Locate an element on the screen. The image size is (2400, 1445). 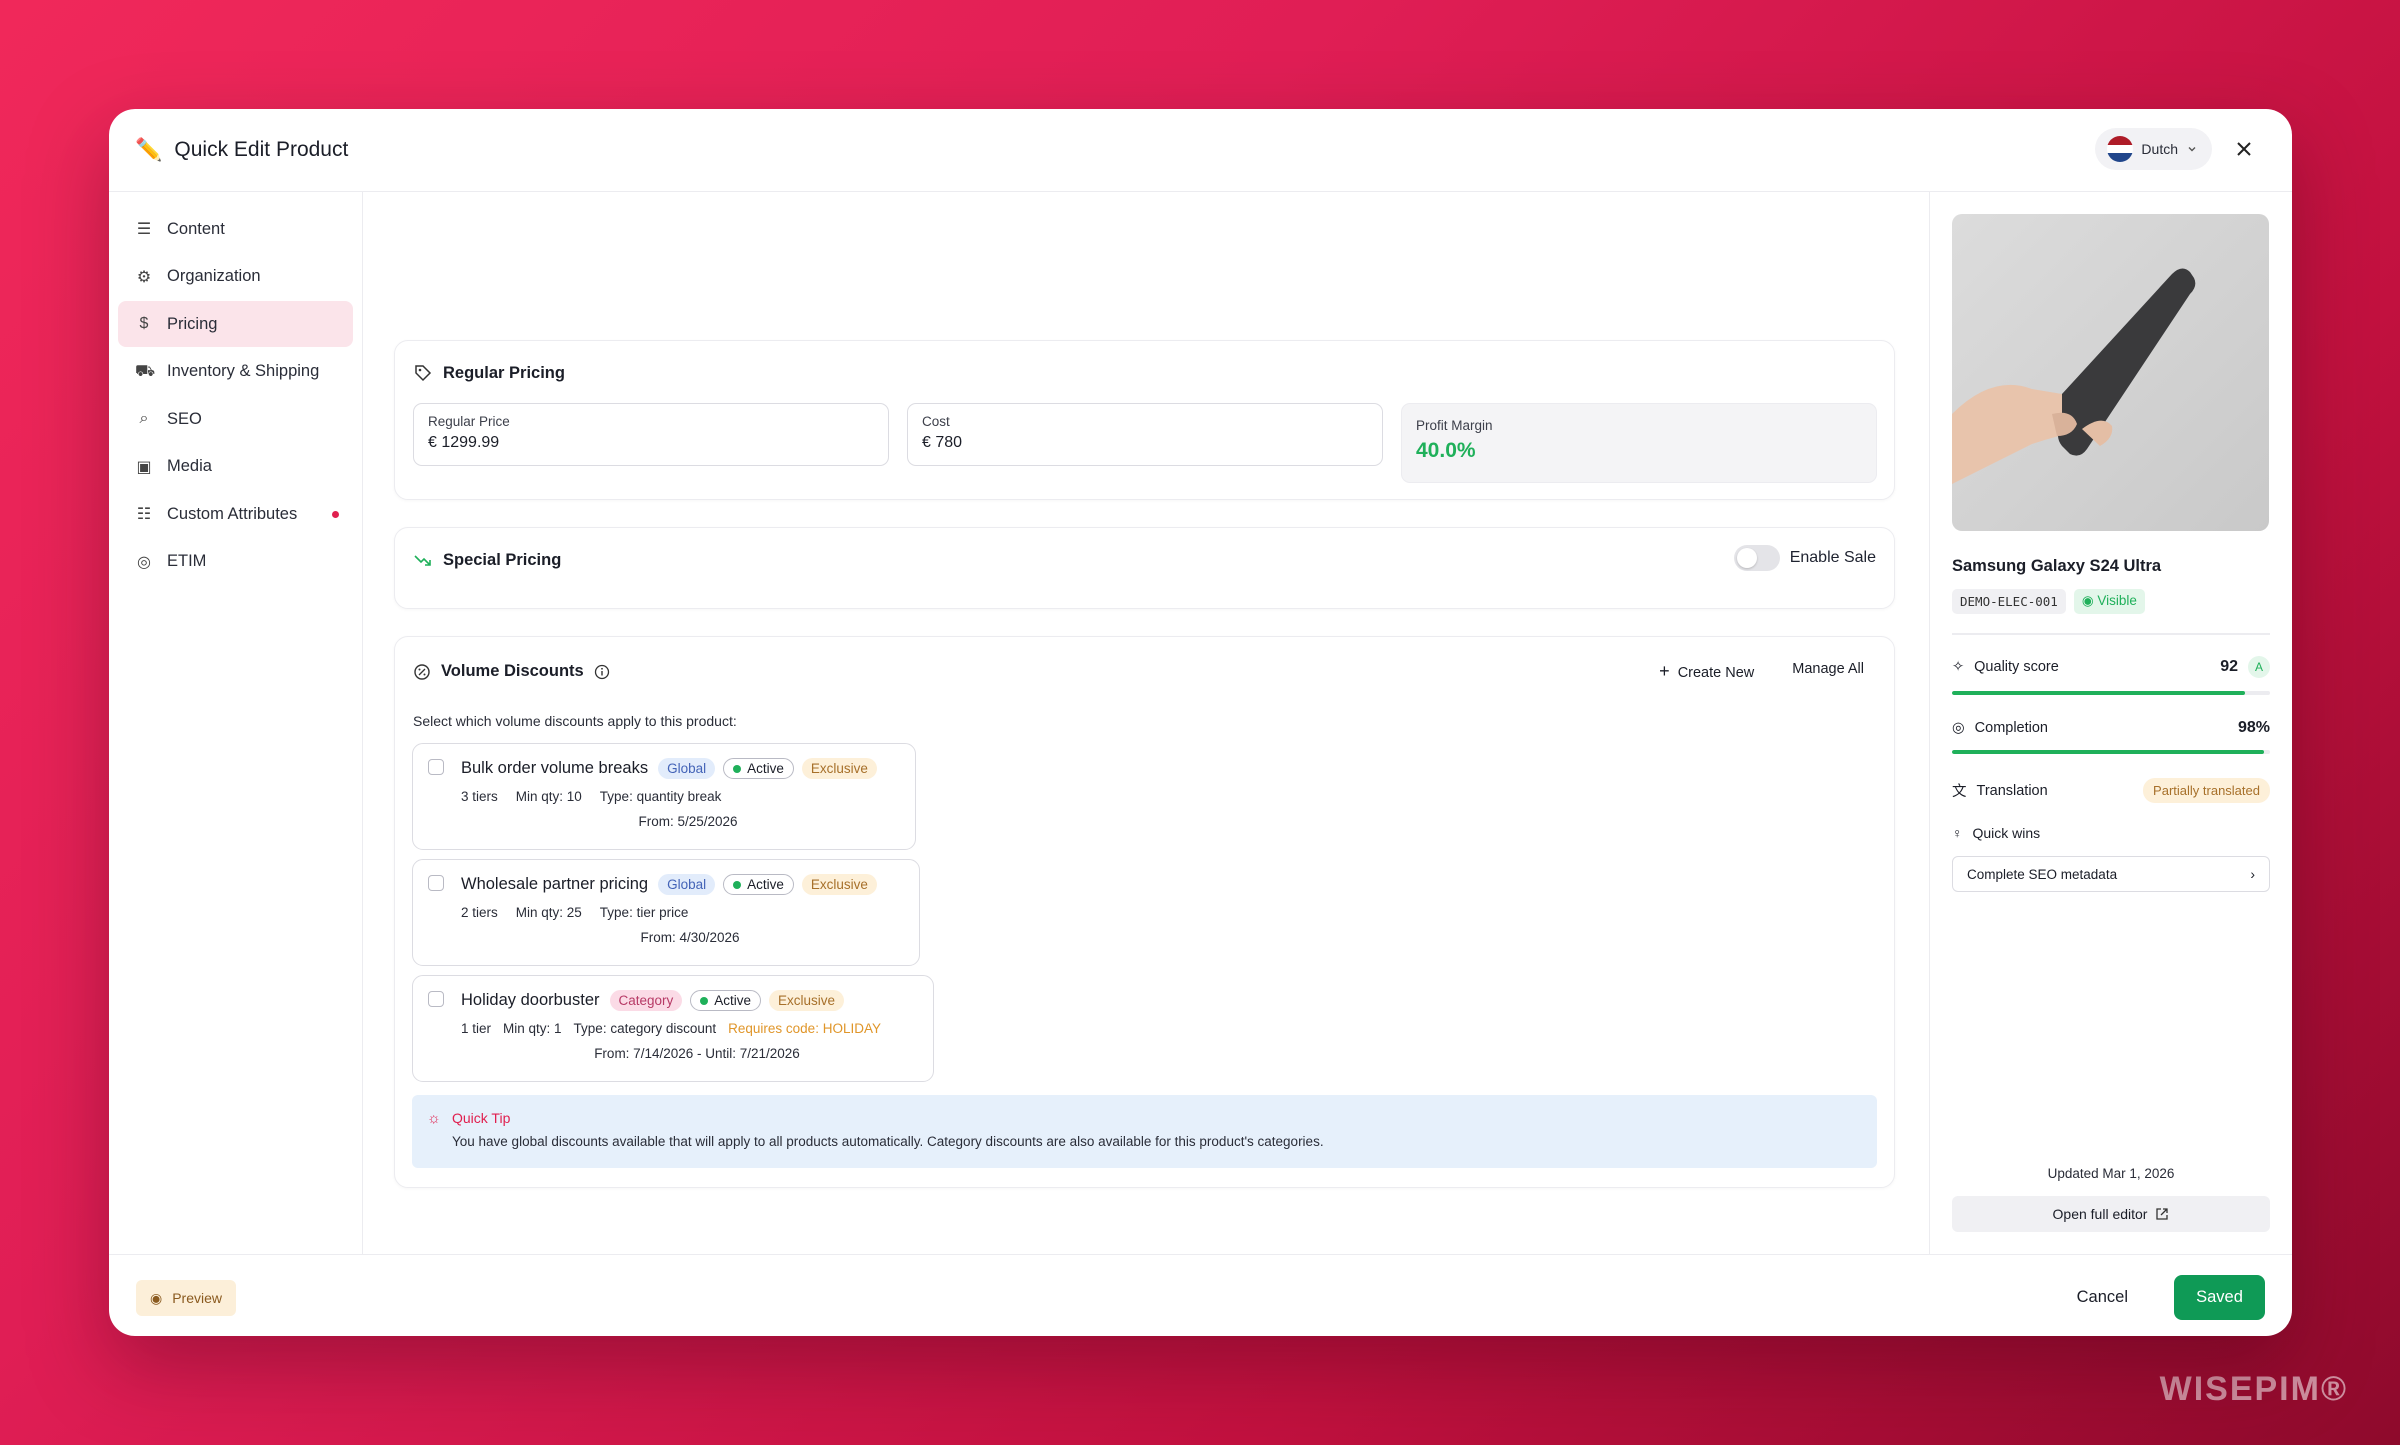
visibility-badge: ◉ Visible is located at coordinates (2109, 601).